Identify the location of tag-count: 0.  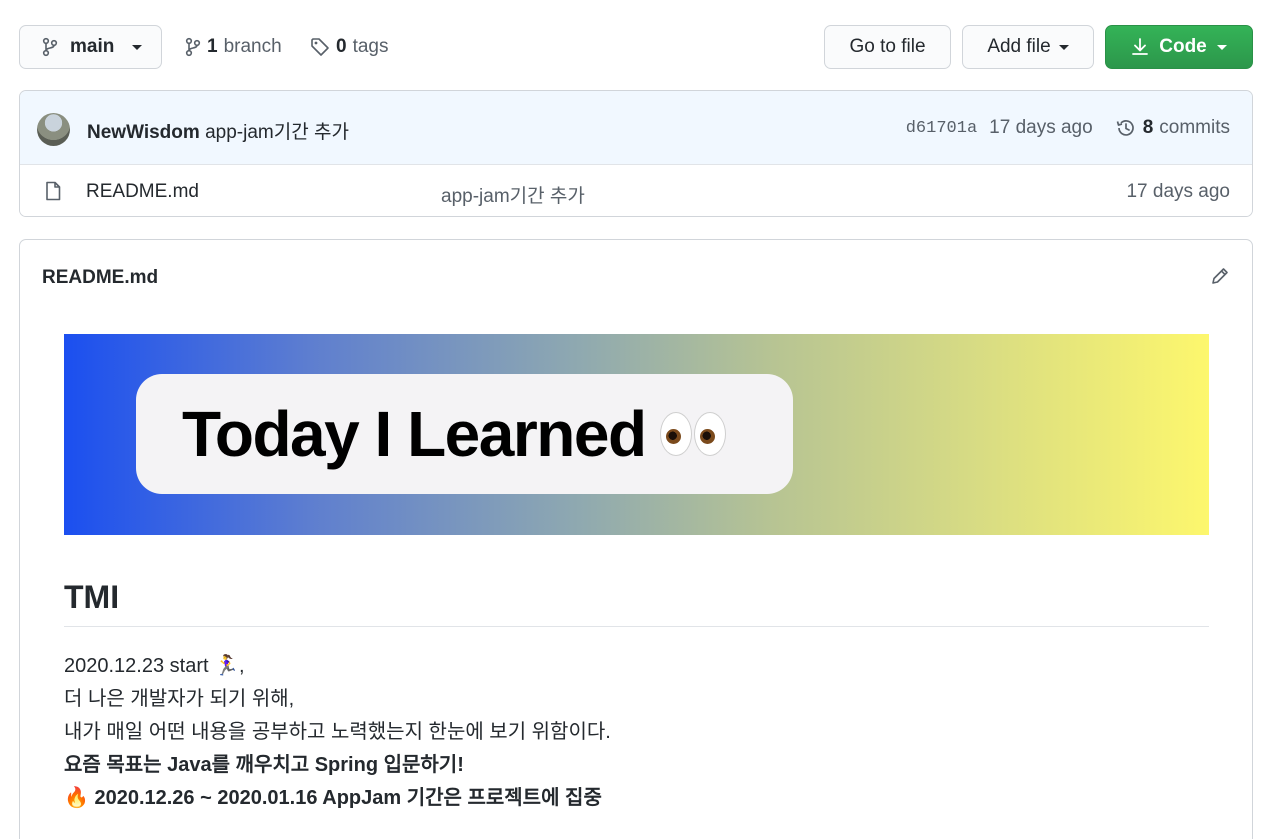
(341, 46).